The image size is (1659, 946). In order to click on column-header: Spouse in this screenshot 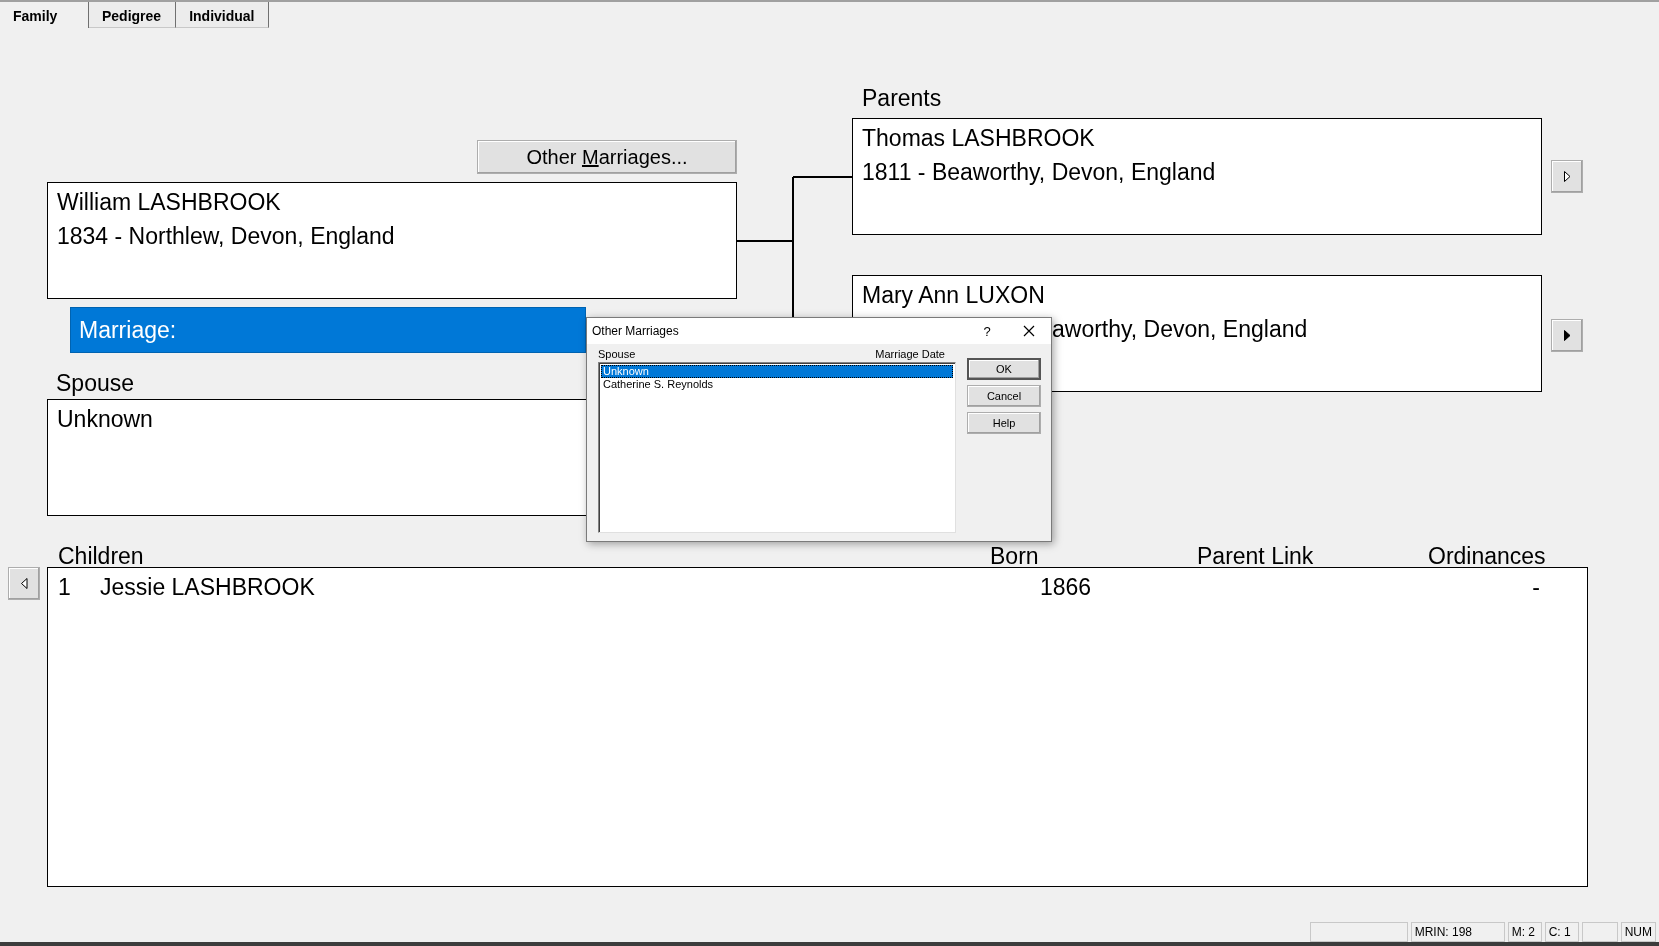, I will do `click(617, 355)`.